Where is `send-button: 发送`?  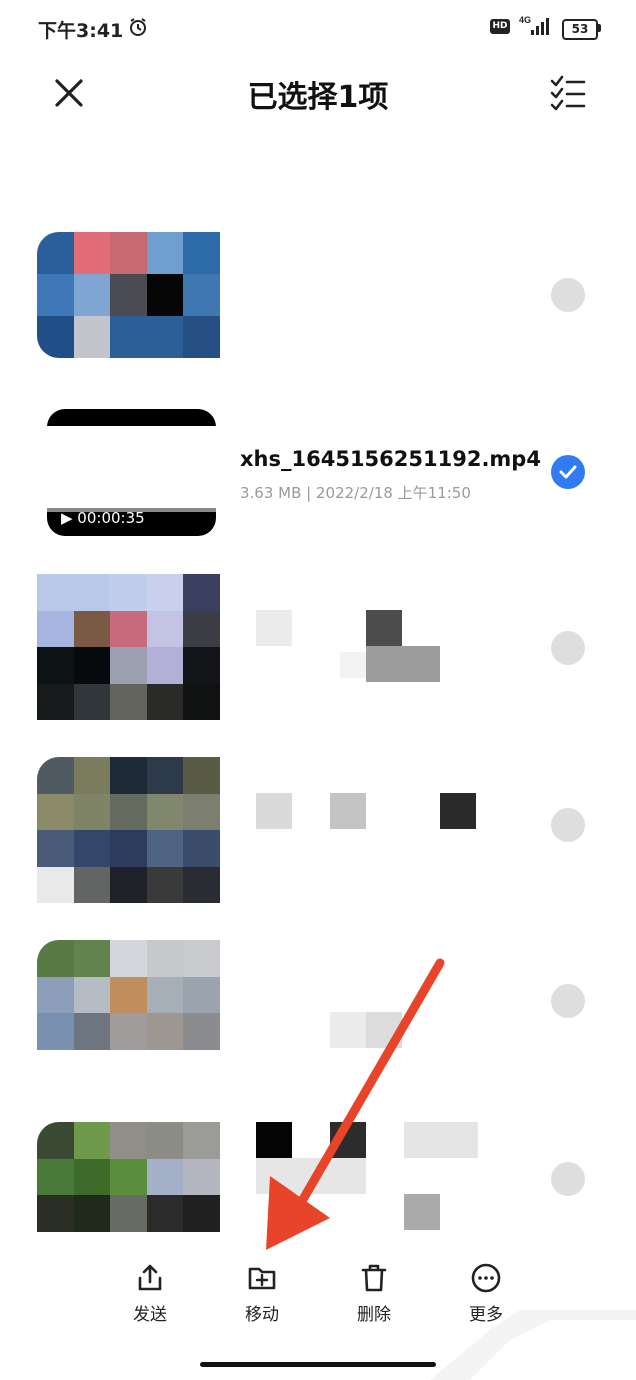
send-button: 发送 is located at coordinates (150, 1293).